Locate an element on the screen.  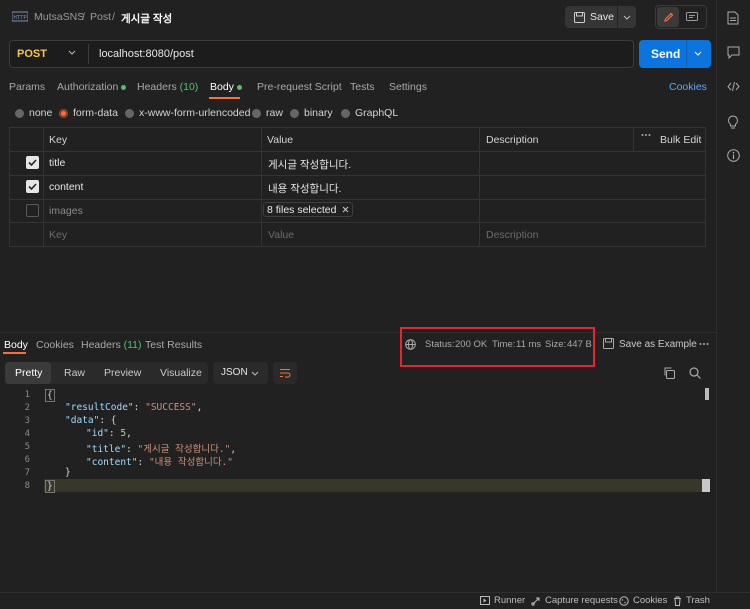
bulk-edit-button: Bulk Edit is located at coordinates (680, 140).